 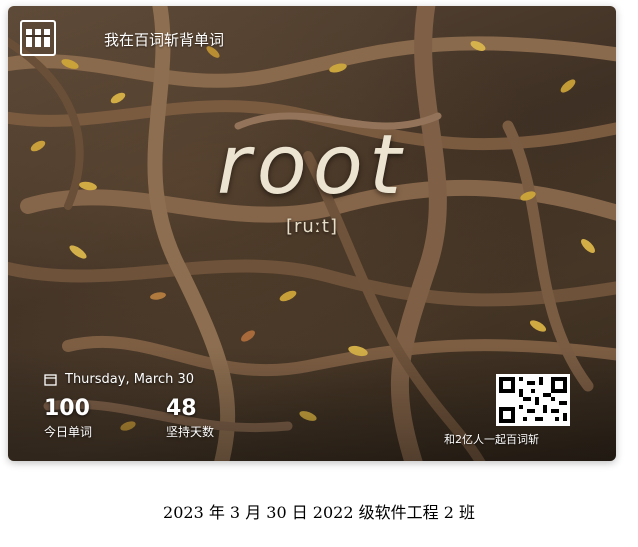 I want to click on slogan-text: 和2亿人一起百词斩, so click(x=491, y=439).